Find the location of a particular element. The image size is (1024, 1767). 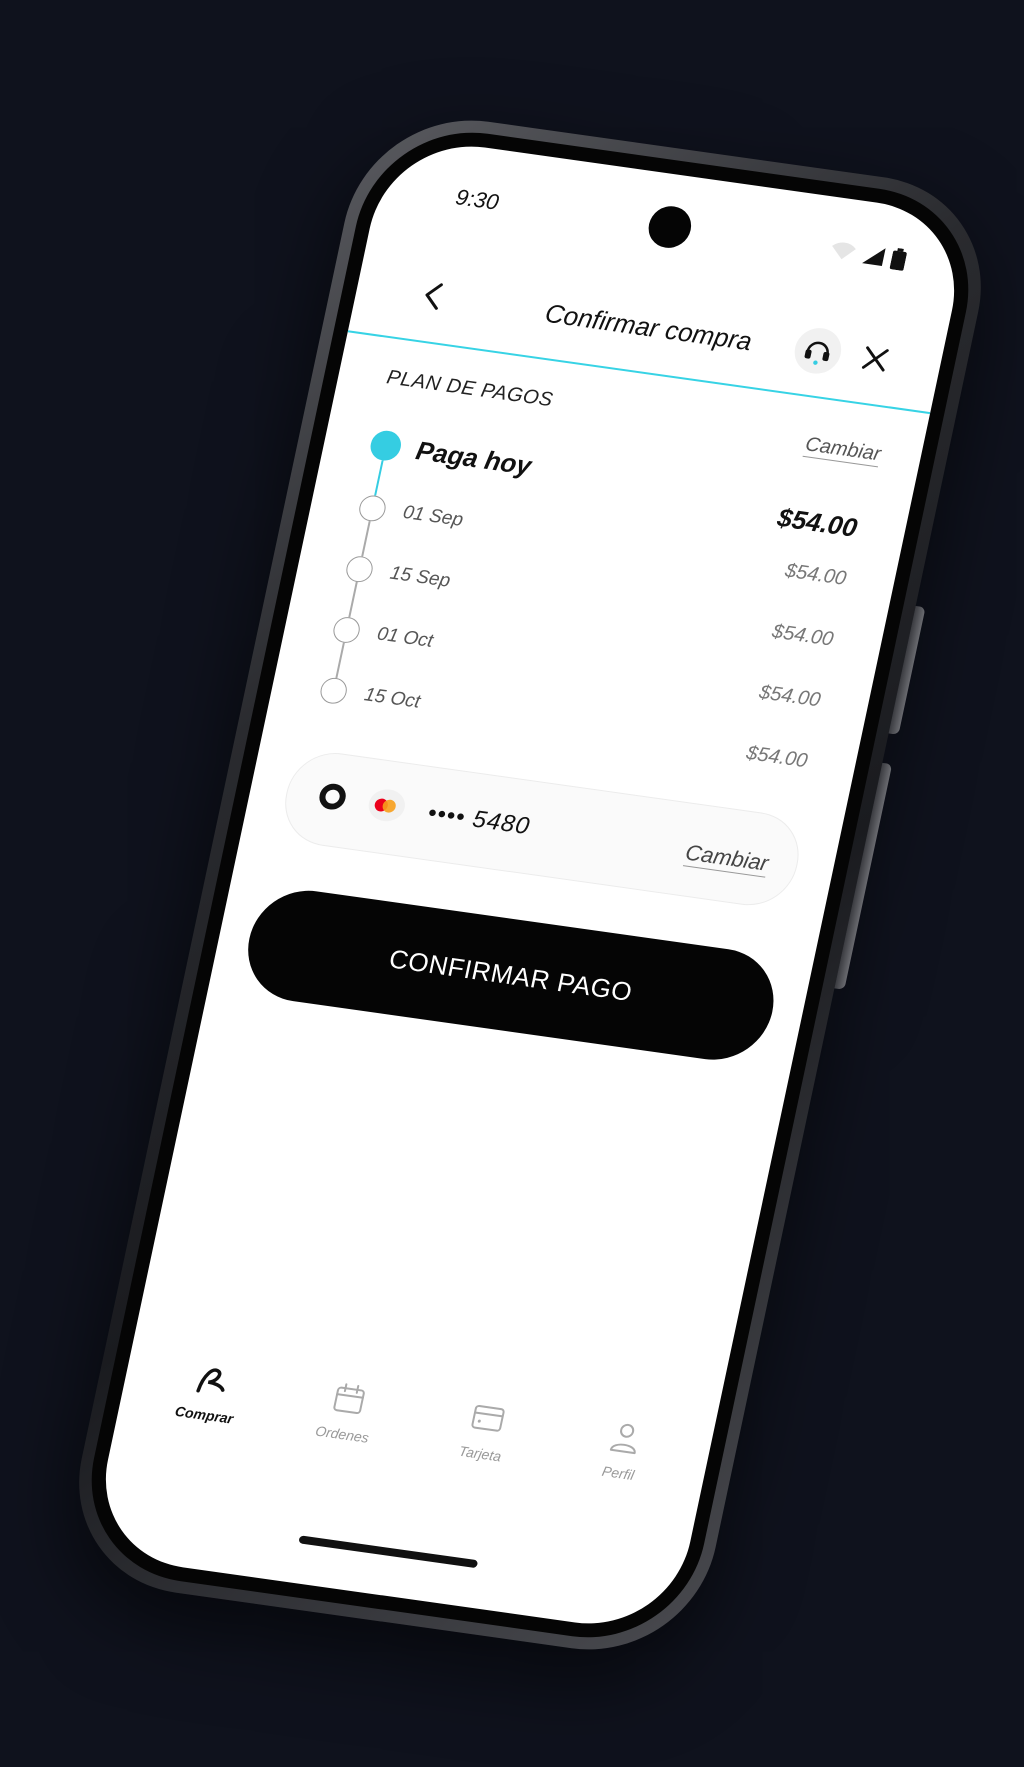

card-icon is located at coordinates (488, 1418).